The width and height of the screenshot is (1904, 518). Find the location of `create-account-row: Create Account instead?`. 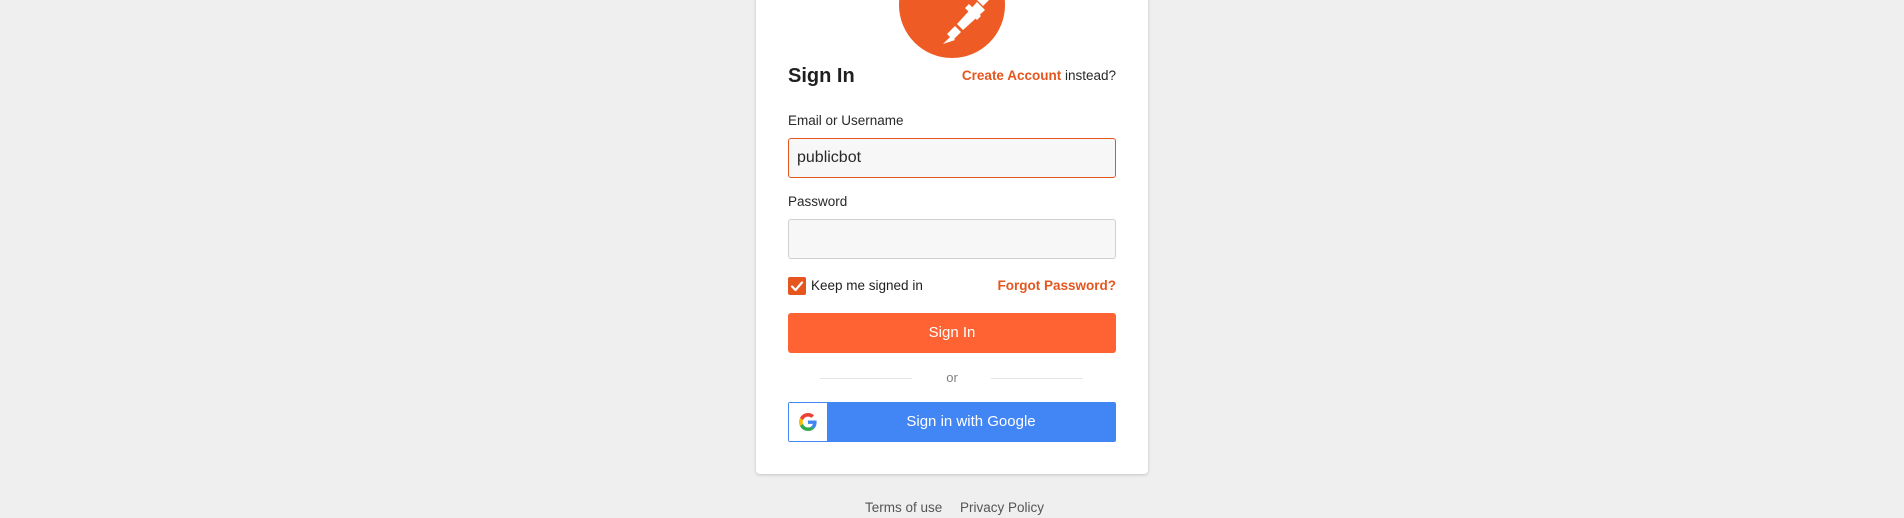

create-account-row: Create Account instead? is located at coordinates (1039, 75).